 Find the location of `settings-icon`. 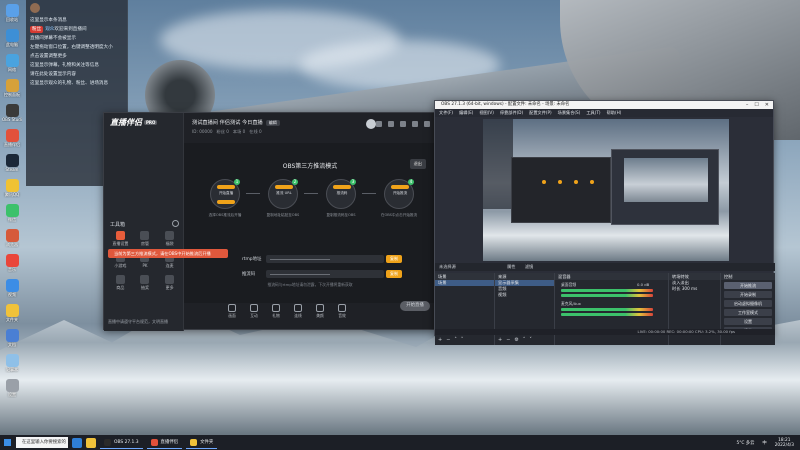

settings-icon is located at coordinates (379, 124).